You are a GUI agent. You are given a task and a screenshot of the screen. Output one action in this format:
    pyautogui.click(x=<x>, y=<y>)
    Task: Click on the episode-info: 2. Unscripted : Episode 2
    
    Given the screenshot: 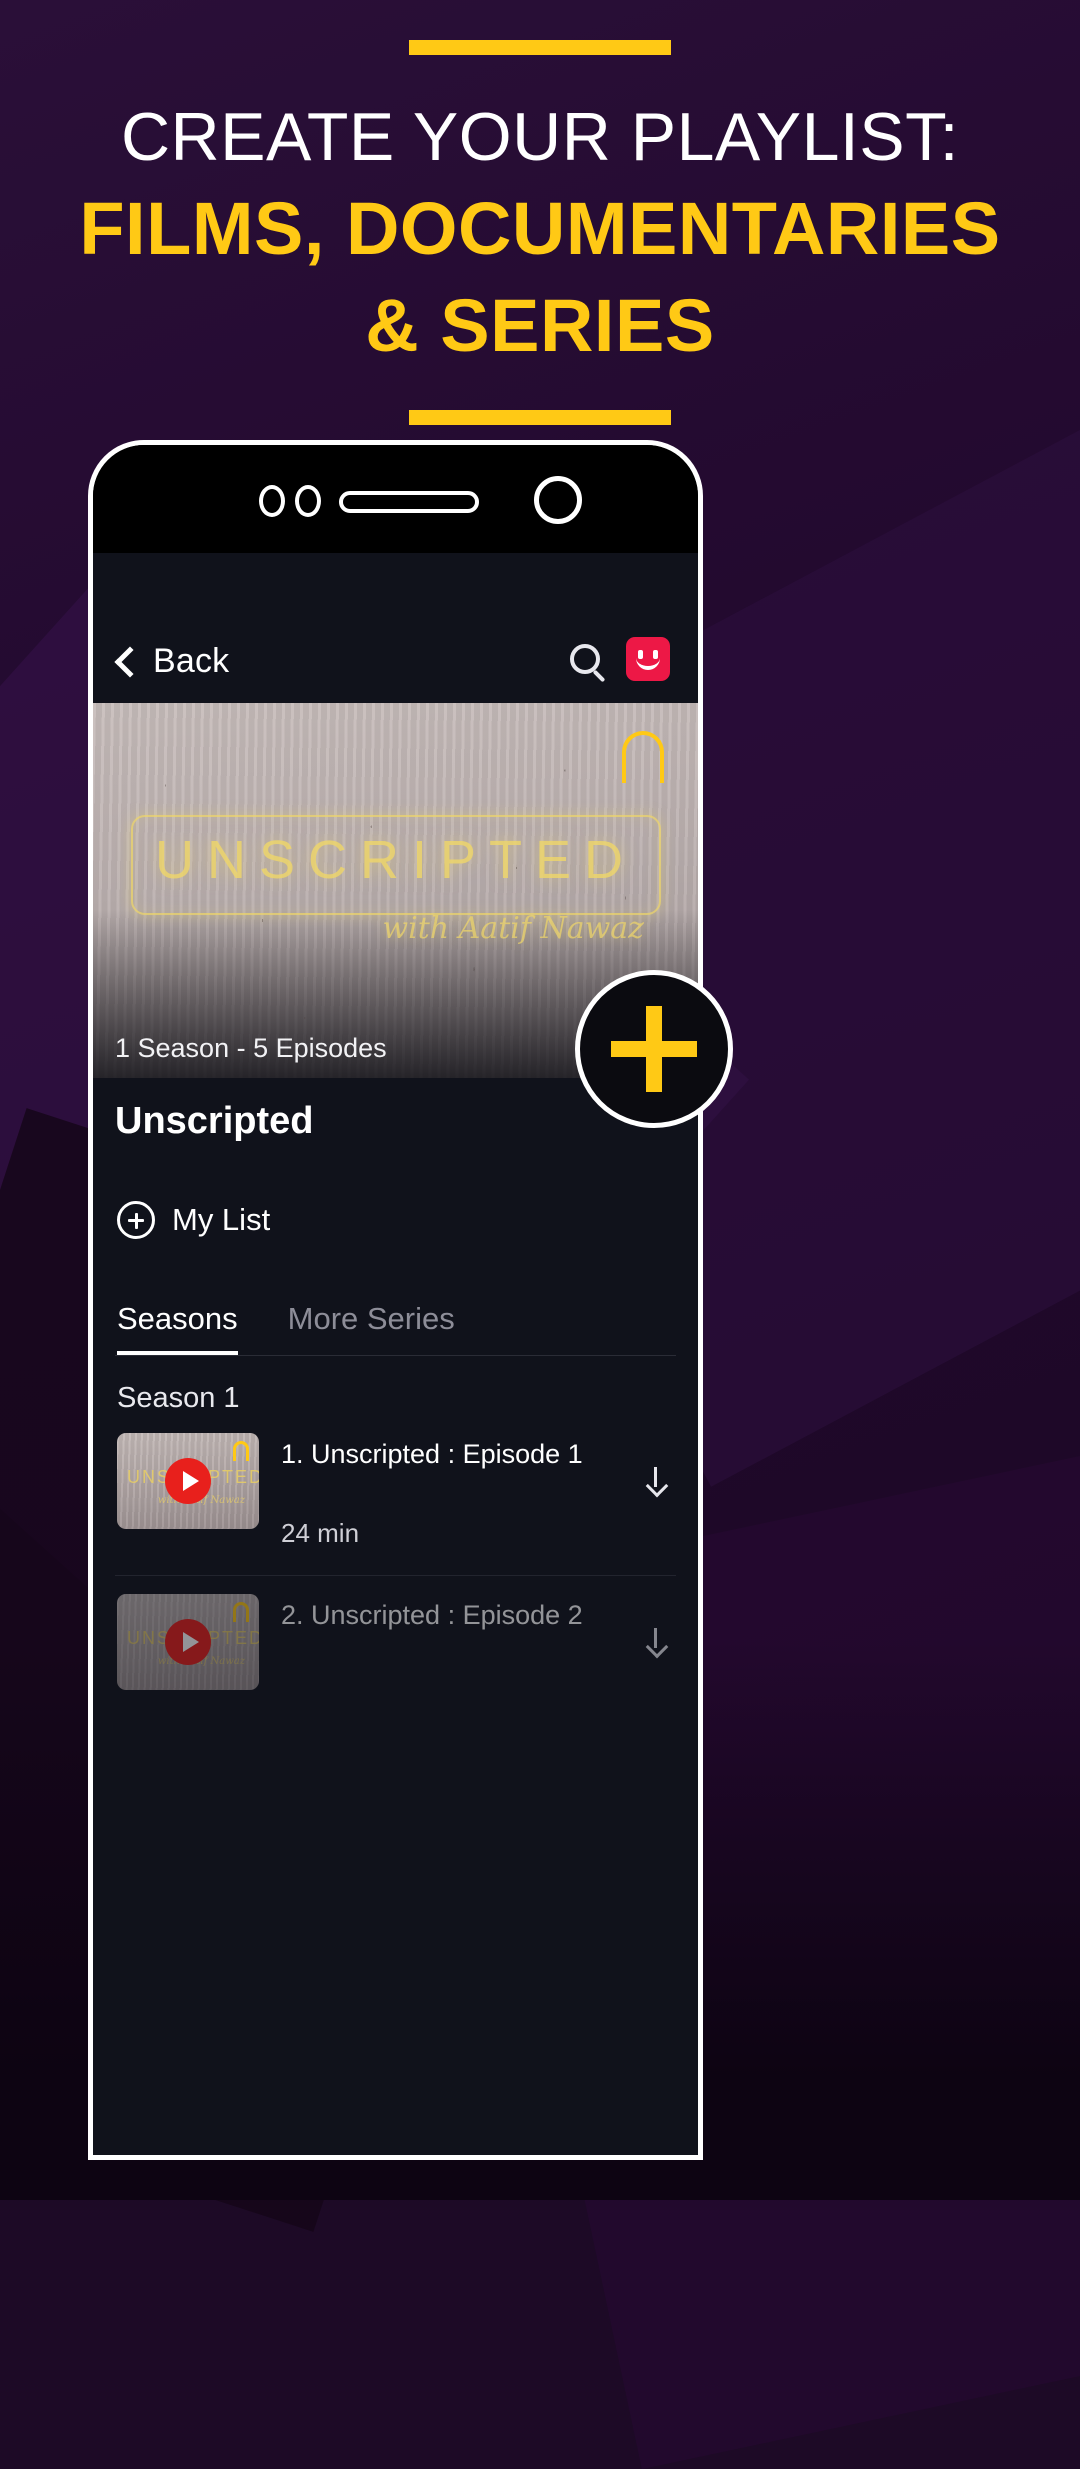 What is the action you would take?
    pyautogui.click(x=478, y=1642)
    